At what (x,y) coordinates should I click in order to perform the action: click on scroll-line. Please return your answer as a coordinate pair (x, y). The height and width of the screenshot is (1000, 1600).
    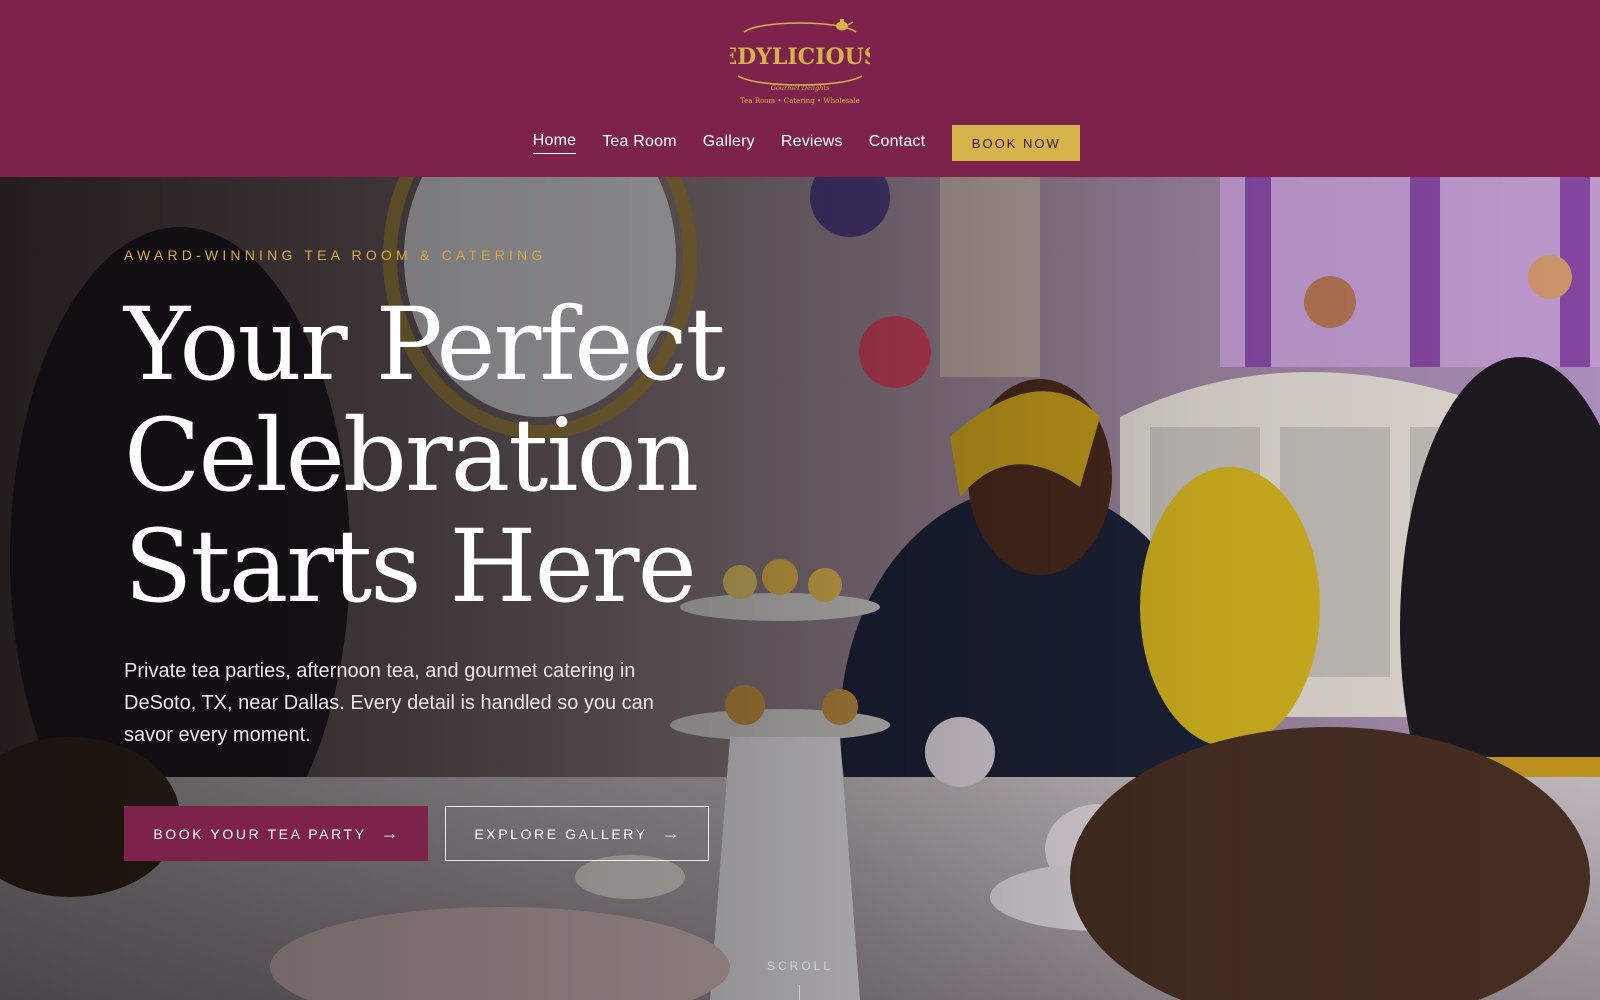
    Looking at the image, I should click on (799, 992).